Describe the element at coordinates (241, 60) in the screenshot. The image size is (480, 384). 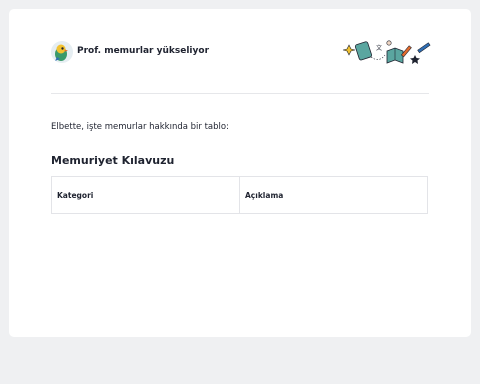
I see `header: Prof. memurlar yükseliyor 文` at that location.